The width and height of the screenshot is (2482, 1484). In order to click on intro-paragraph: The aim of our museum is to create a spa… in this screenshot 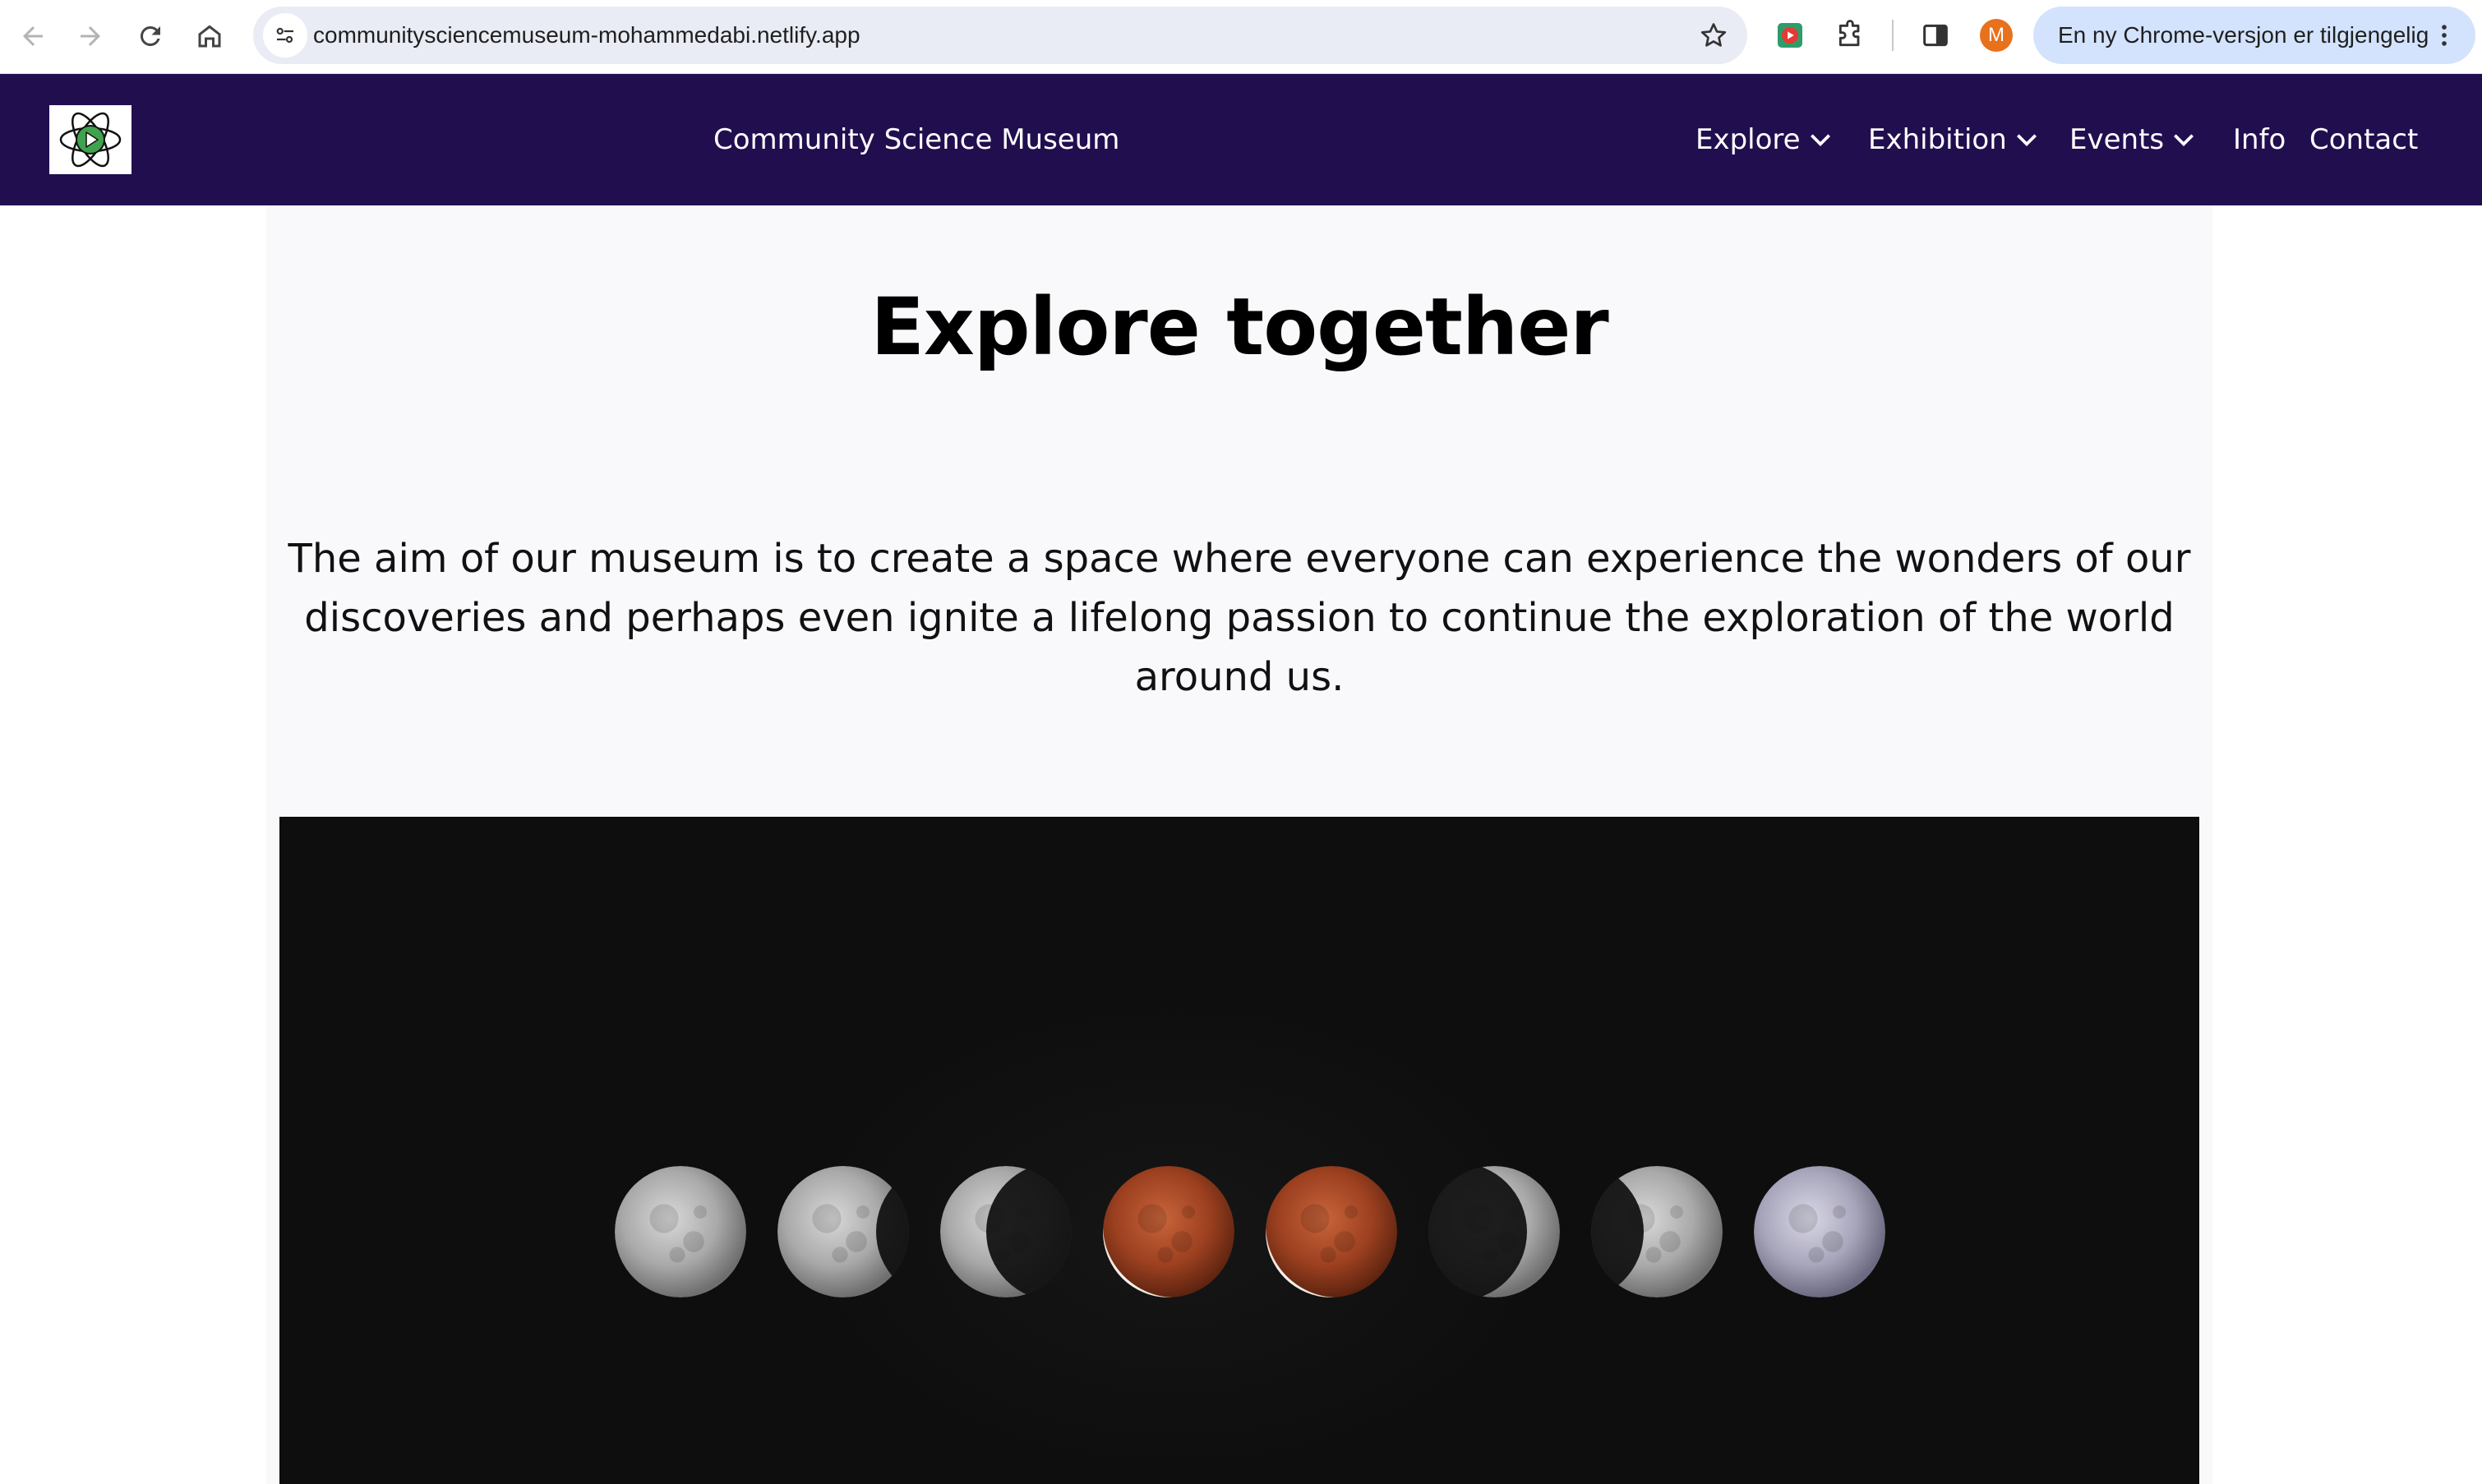, I will do `click(1239, 618)`.